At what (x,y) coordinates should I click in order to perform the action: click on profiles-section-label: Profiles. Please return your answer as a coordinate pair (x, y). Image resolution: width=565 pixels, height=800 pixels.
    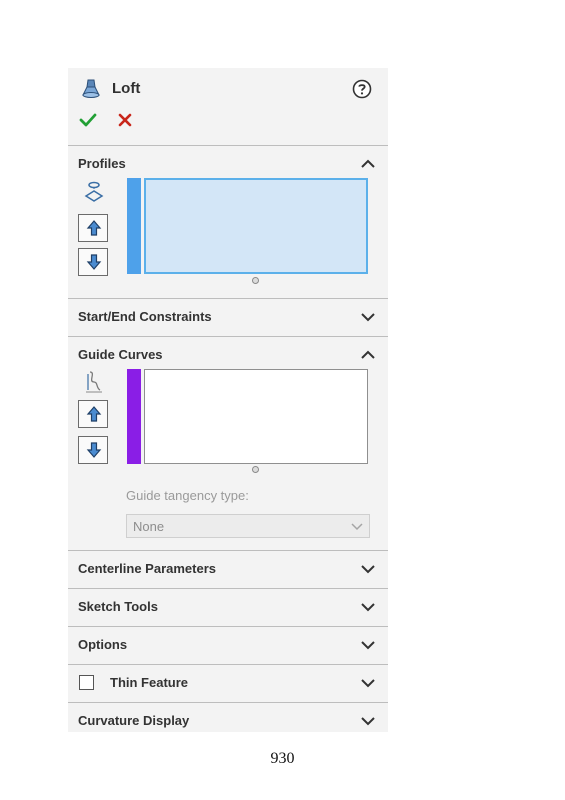
    Looking at the image, I should click on (102, 163).